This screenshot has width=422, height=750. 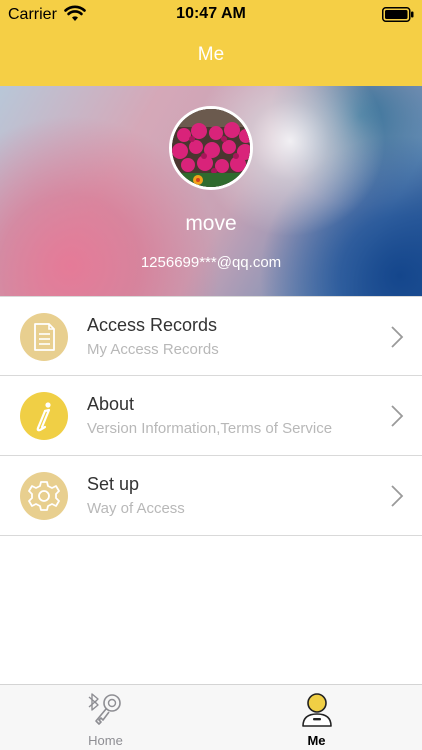 I want to click on username: move, so click(x=211, y=223).